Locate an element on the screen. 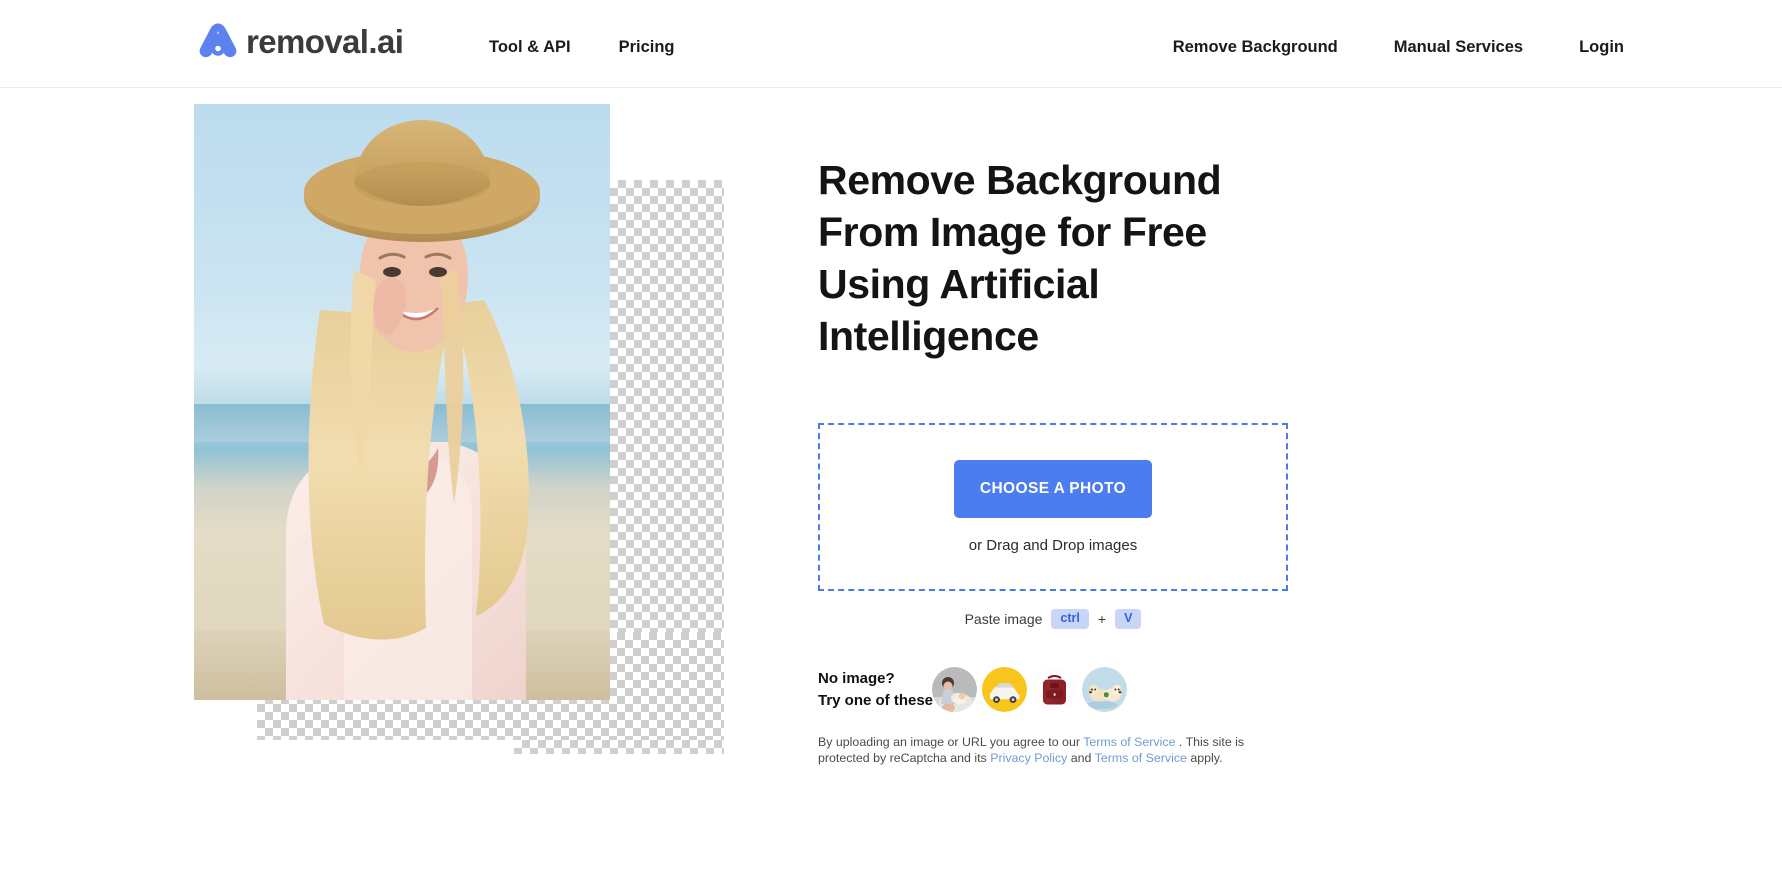 The image size is (1782, 876). privacy-policy-link: Privacy Policy is located at coordinates (1028, 758).